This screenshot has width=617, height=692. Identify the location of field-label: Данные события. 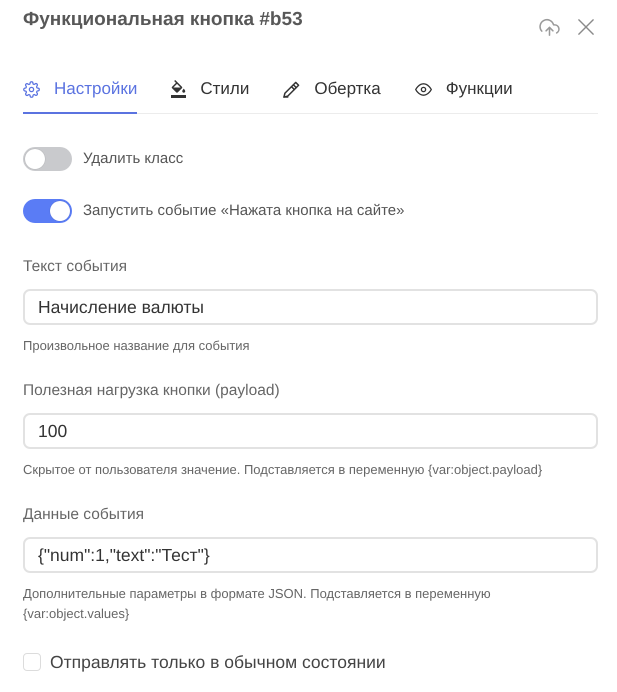
(84, 515).